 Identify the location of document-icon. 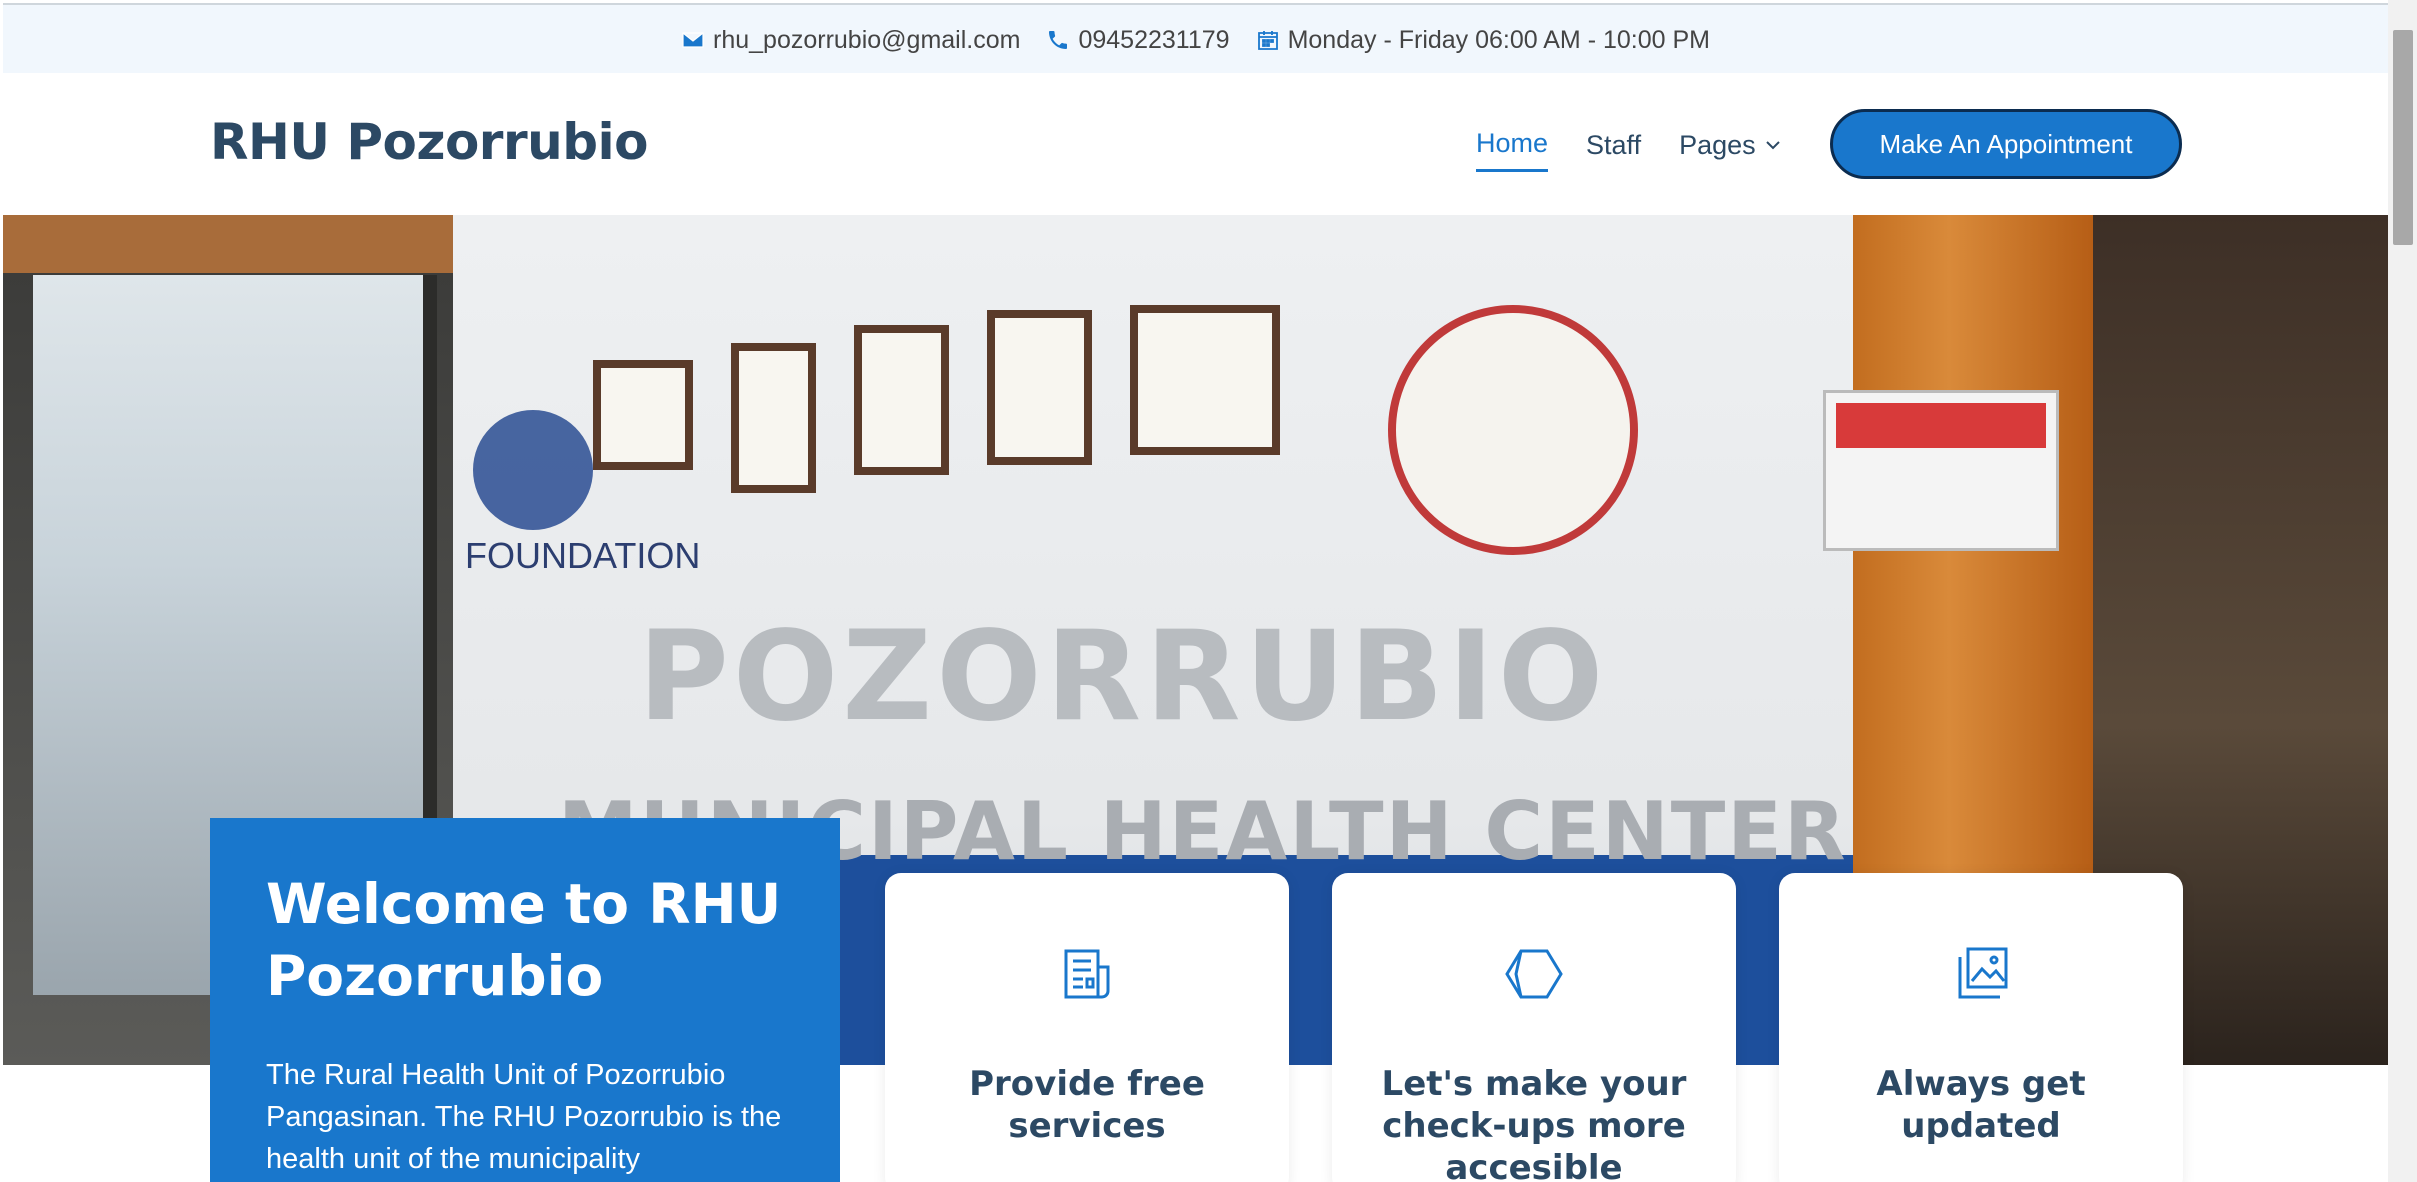
(1087, 974).